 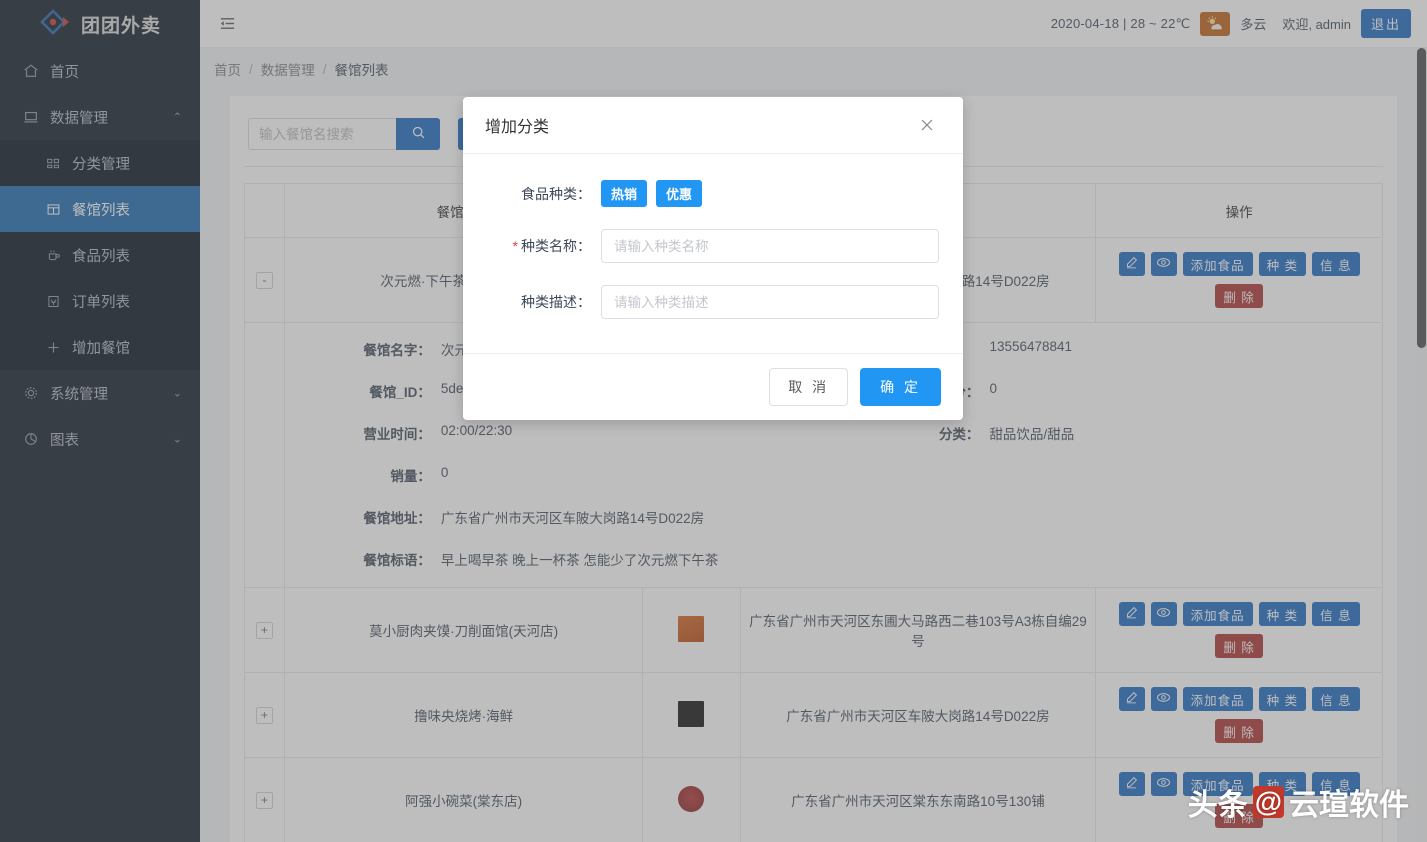 What do you see at coordinates (900, 387) in the screenshot?
I see `confirm-button: 确 定` at bounding box center [900, 387].